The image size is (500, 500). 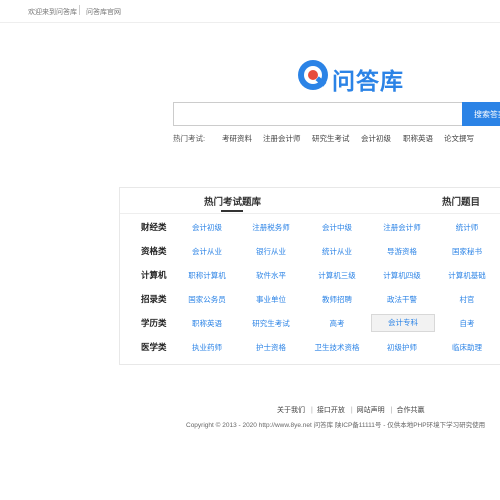 What do you see at coordinates (232, 211) in the screenshot?
I see `active-tab-indicator` at bounding box center [232, 211].